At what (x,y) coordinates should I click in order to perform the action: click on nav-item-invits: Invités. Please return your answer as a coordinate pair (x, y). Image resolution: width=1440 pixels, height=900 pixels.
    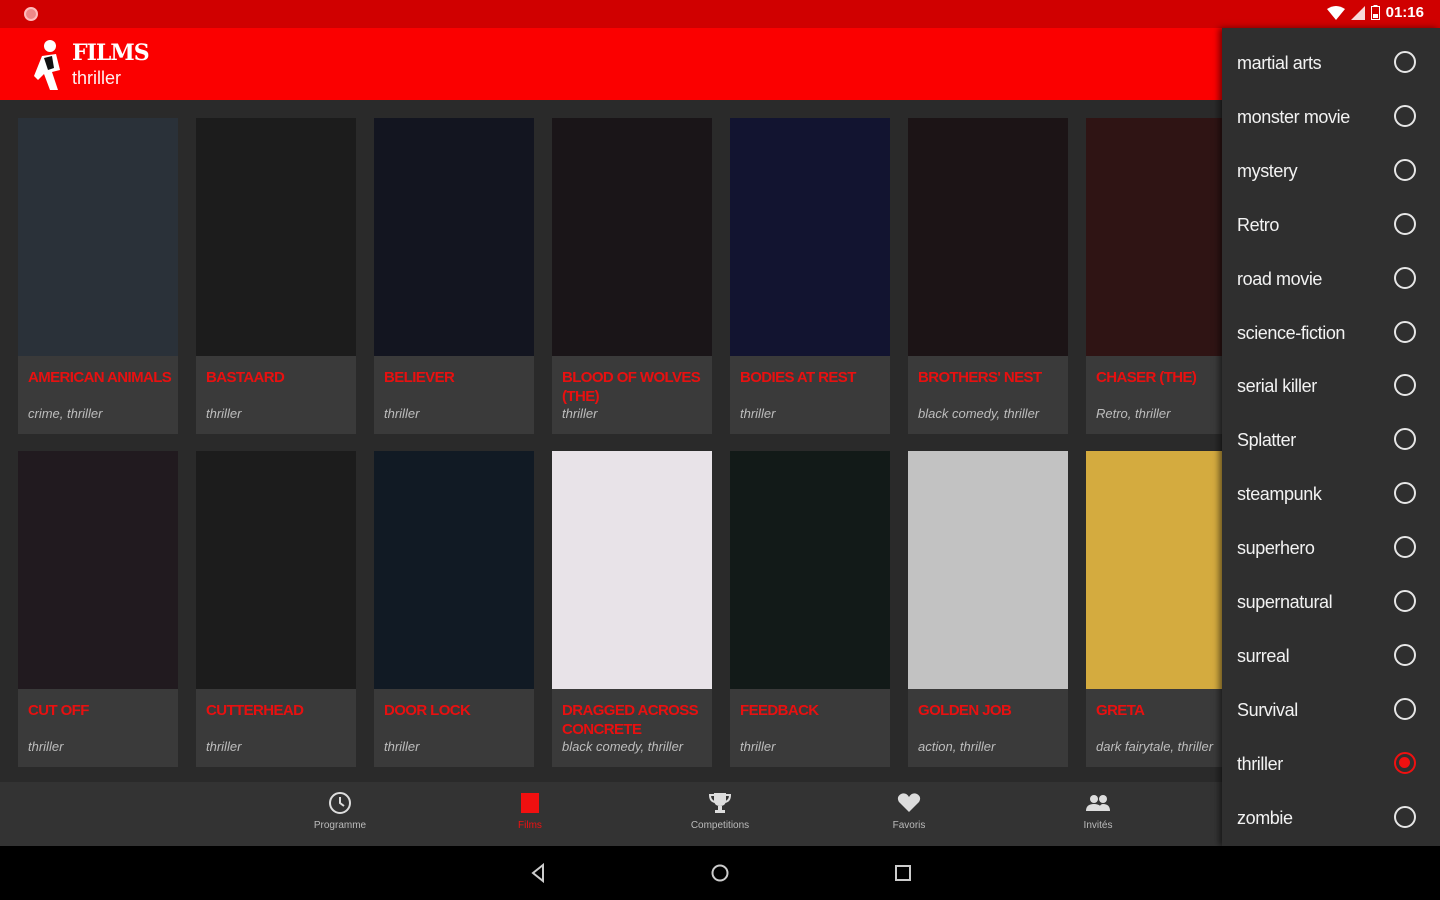
    Looking at the image, I should click on (1098, 810).